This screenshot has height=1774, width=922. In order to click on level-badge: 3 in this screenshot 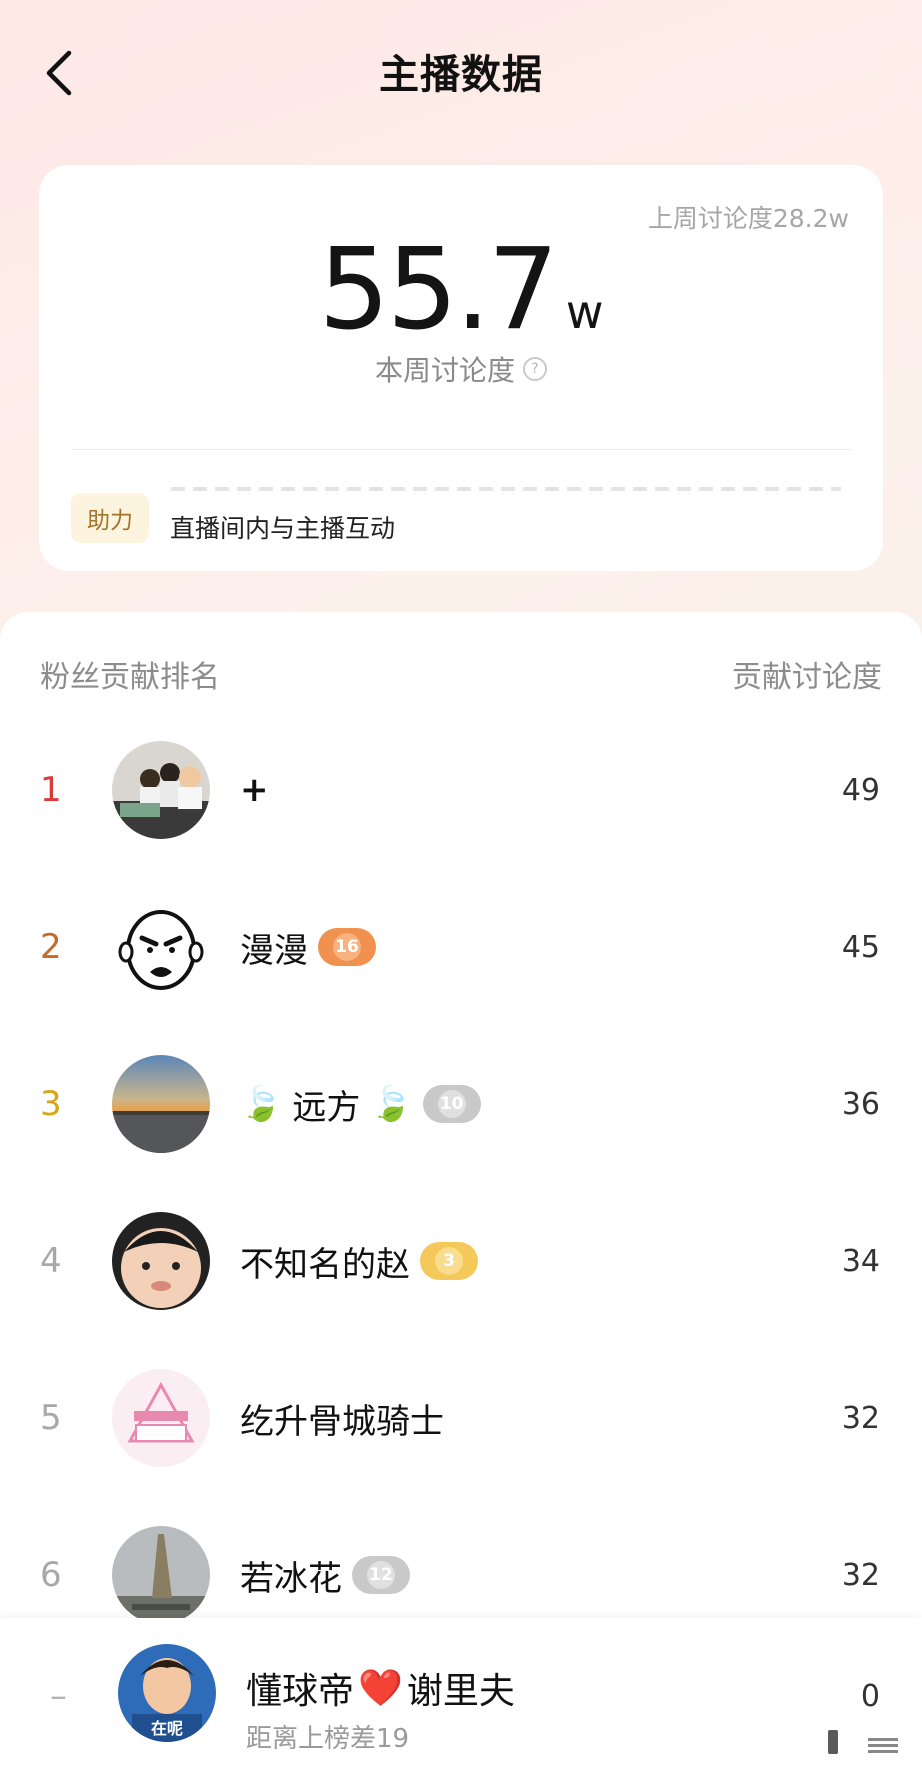, I will do `click(449, 1261)`.